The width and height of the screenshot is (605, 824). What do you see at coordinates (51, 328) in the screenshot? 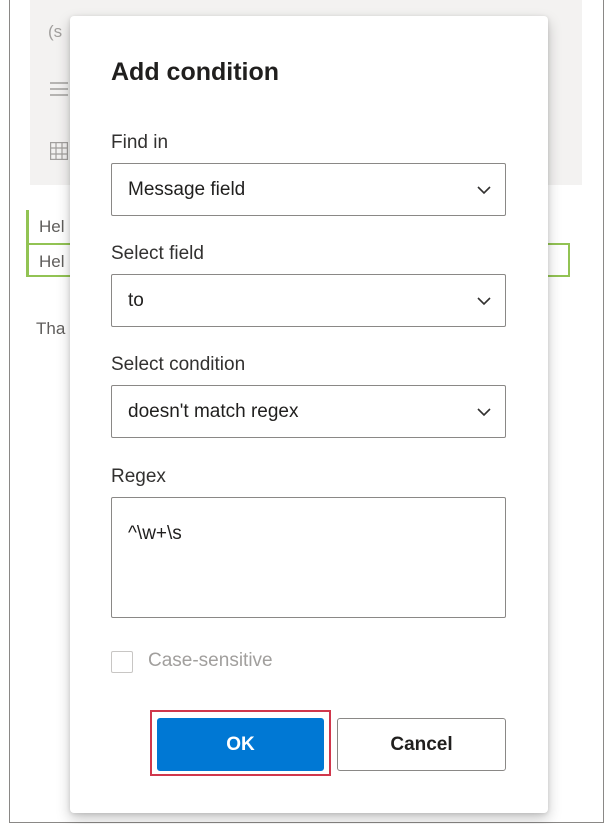
I see `background-row-text: Tha` at bounding box center [51, 328].